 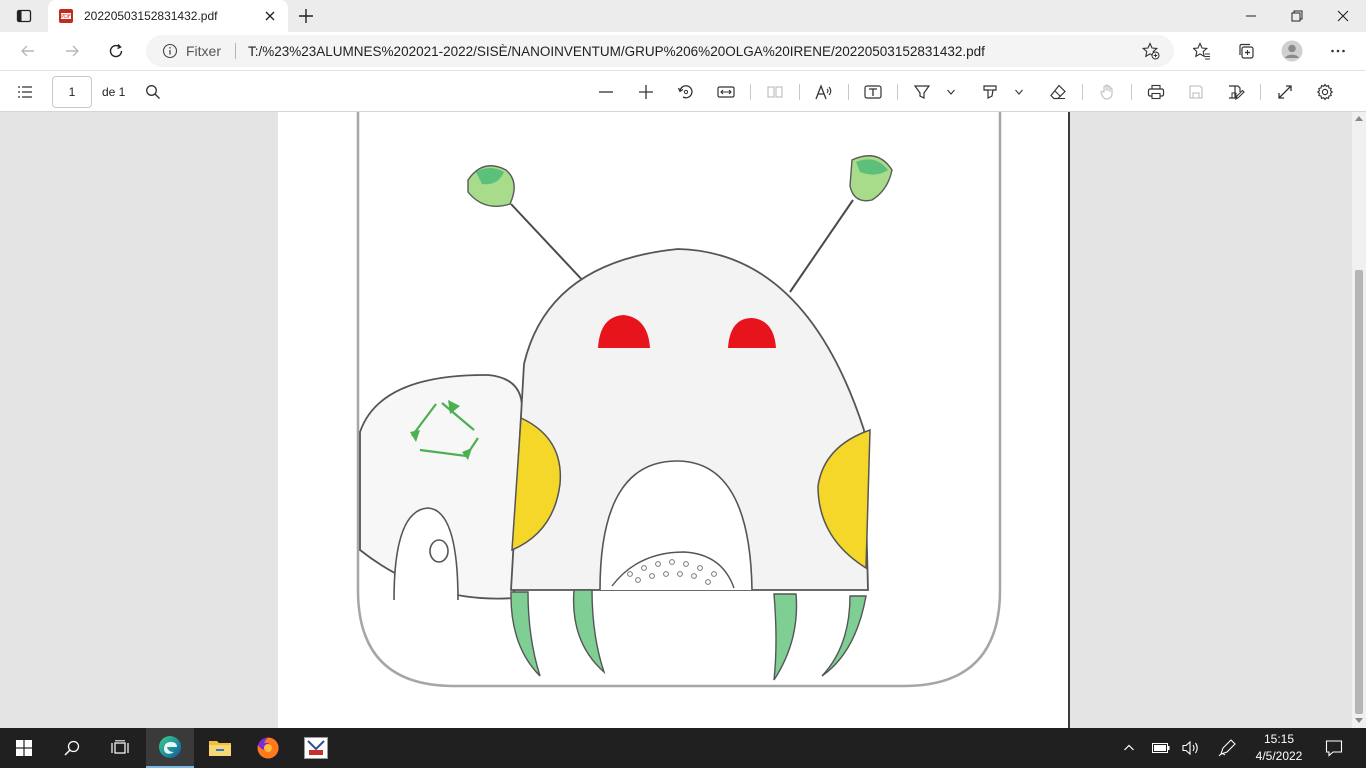 I want to click on favorites-button, so click(x=1202, y=51).